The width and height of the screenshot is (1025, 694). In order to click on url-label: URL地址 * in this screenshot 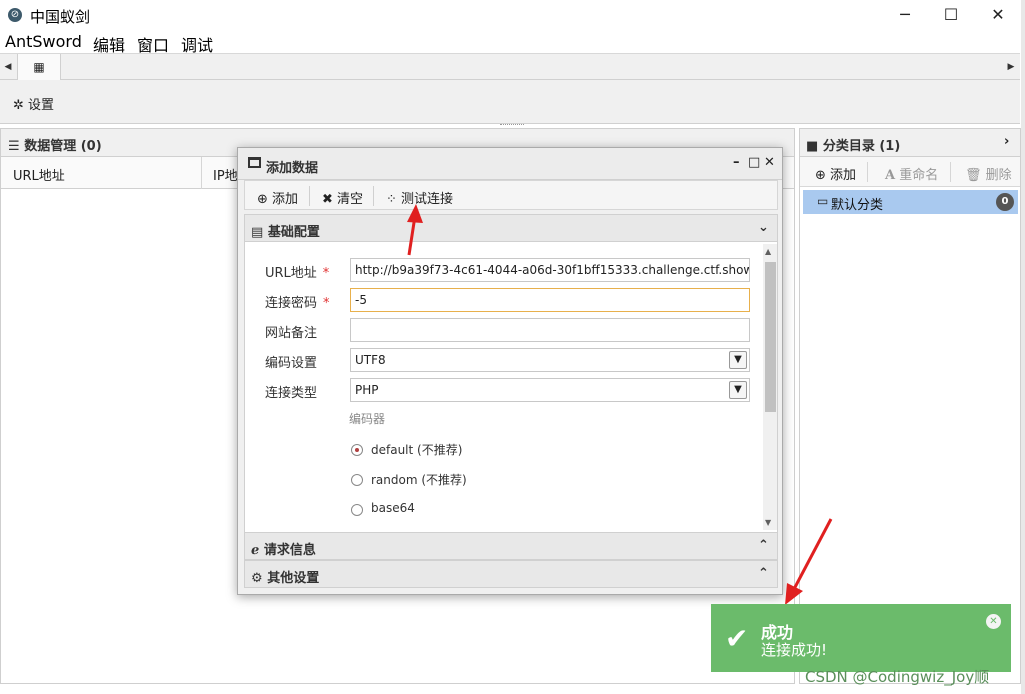, I will do `click(297, 273)`.